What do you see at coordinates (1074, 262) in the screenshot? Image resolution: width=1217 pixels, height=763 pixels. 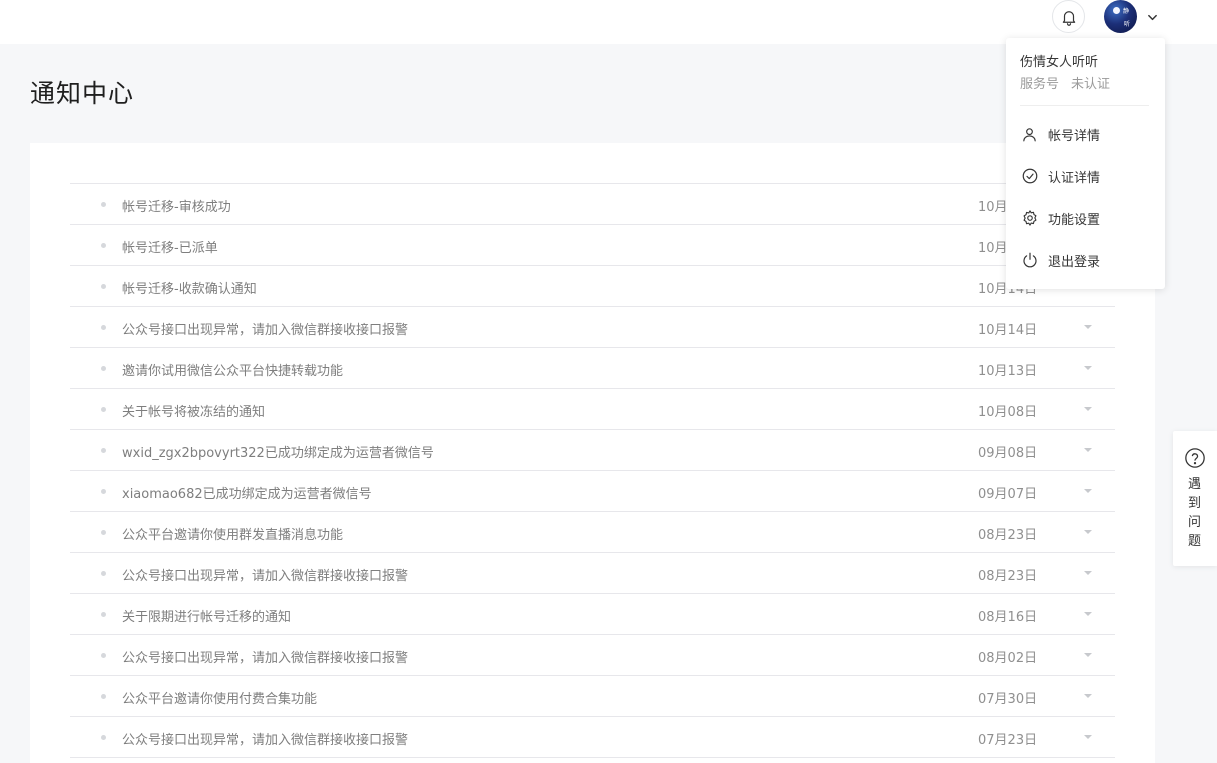 I see `menu-item-label: 退出登录` at bounding box center [1074, 262].